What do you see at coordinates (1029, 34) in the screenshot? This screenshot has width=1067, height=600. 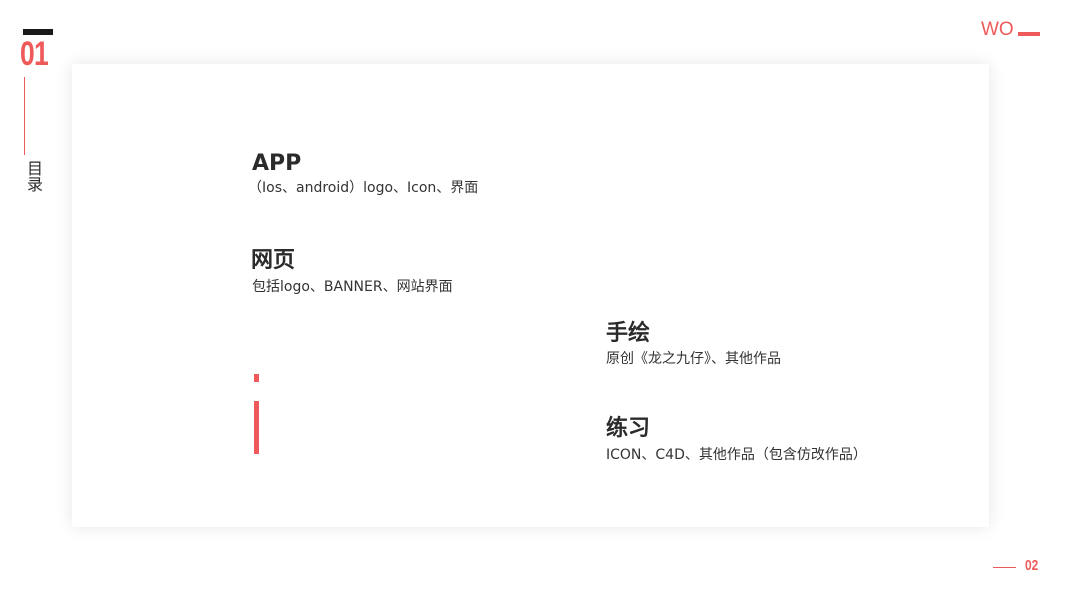 I see `brand-underline` at bounding box center [1029, 34].